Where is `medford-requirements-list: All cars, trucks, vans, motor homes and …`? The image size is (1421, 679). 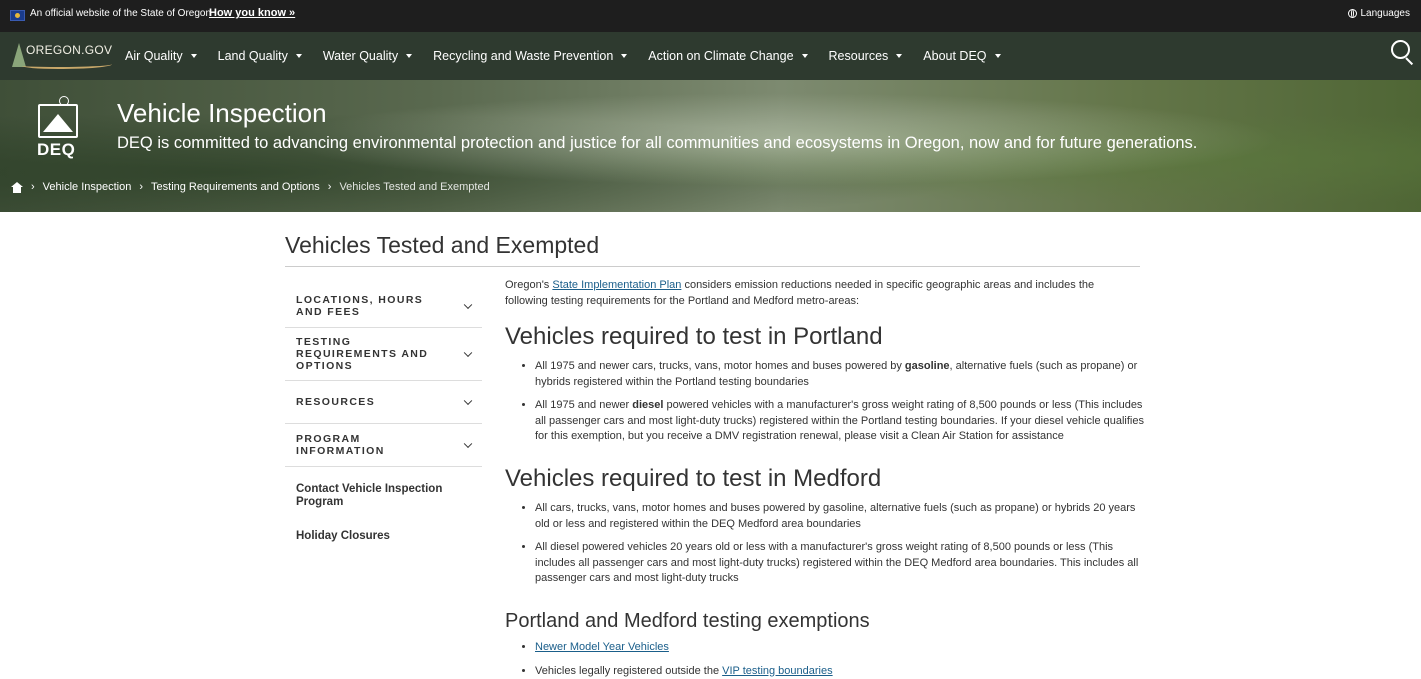
medford-requirements-list: All cars, trucks, vans, motor homes and … is located at coordinates (825, 544).